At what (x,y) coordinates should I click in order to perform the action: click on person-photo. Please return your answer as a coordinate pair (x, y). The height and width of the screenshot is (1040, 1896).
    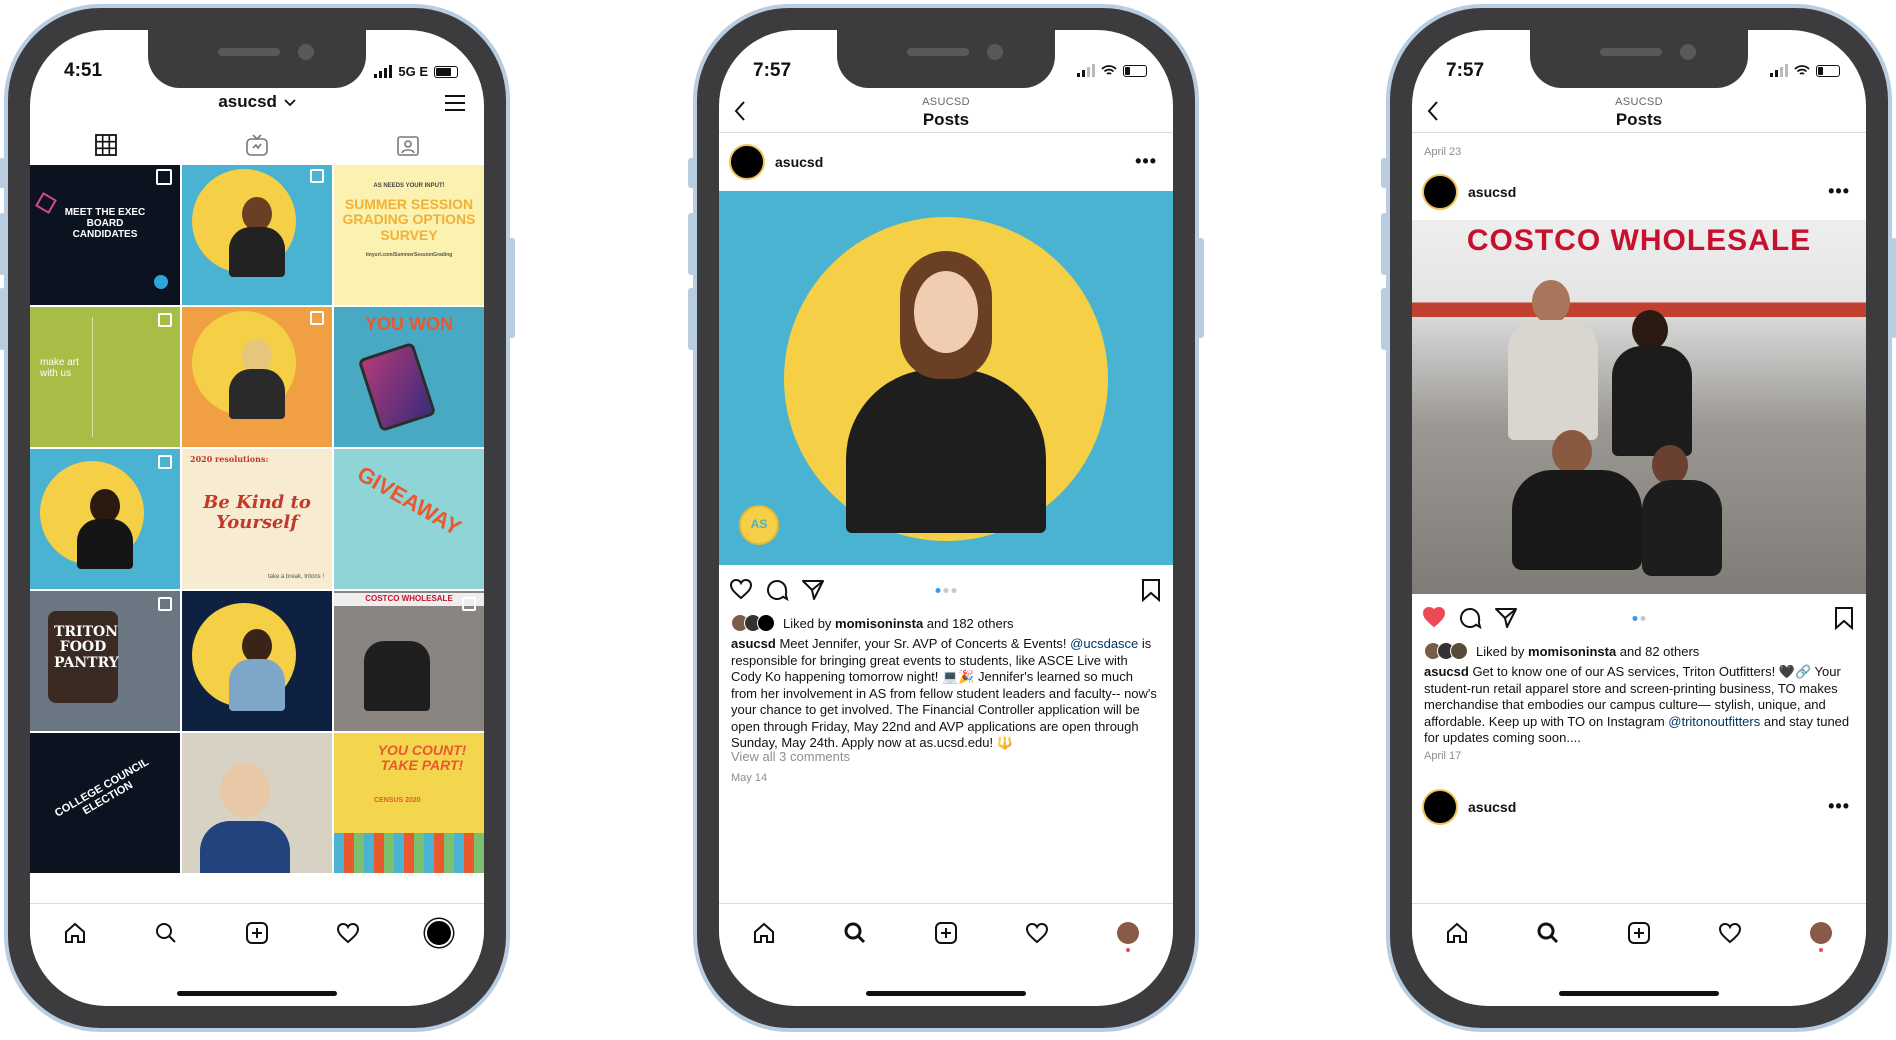
    Looking at the image, I should click on (245, 790).